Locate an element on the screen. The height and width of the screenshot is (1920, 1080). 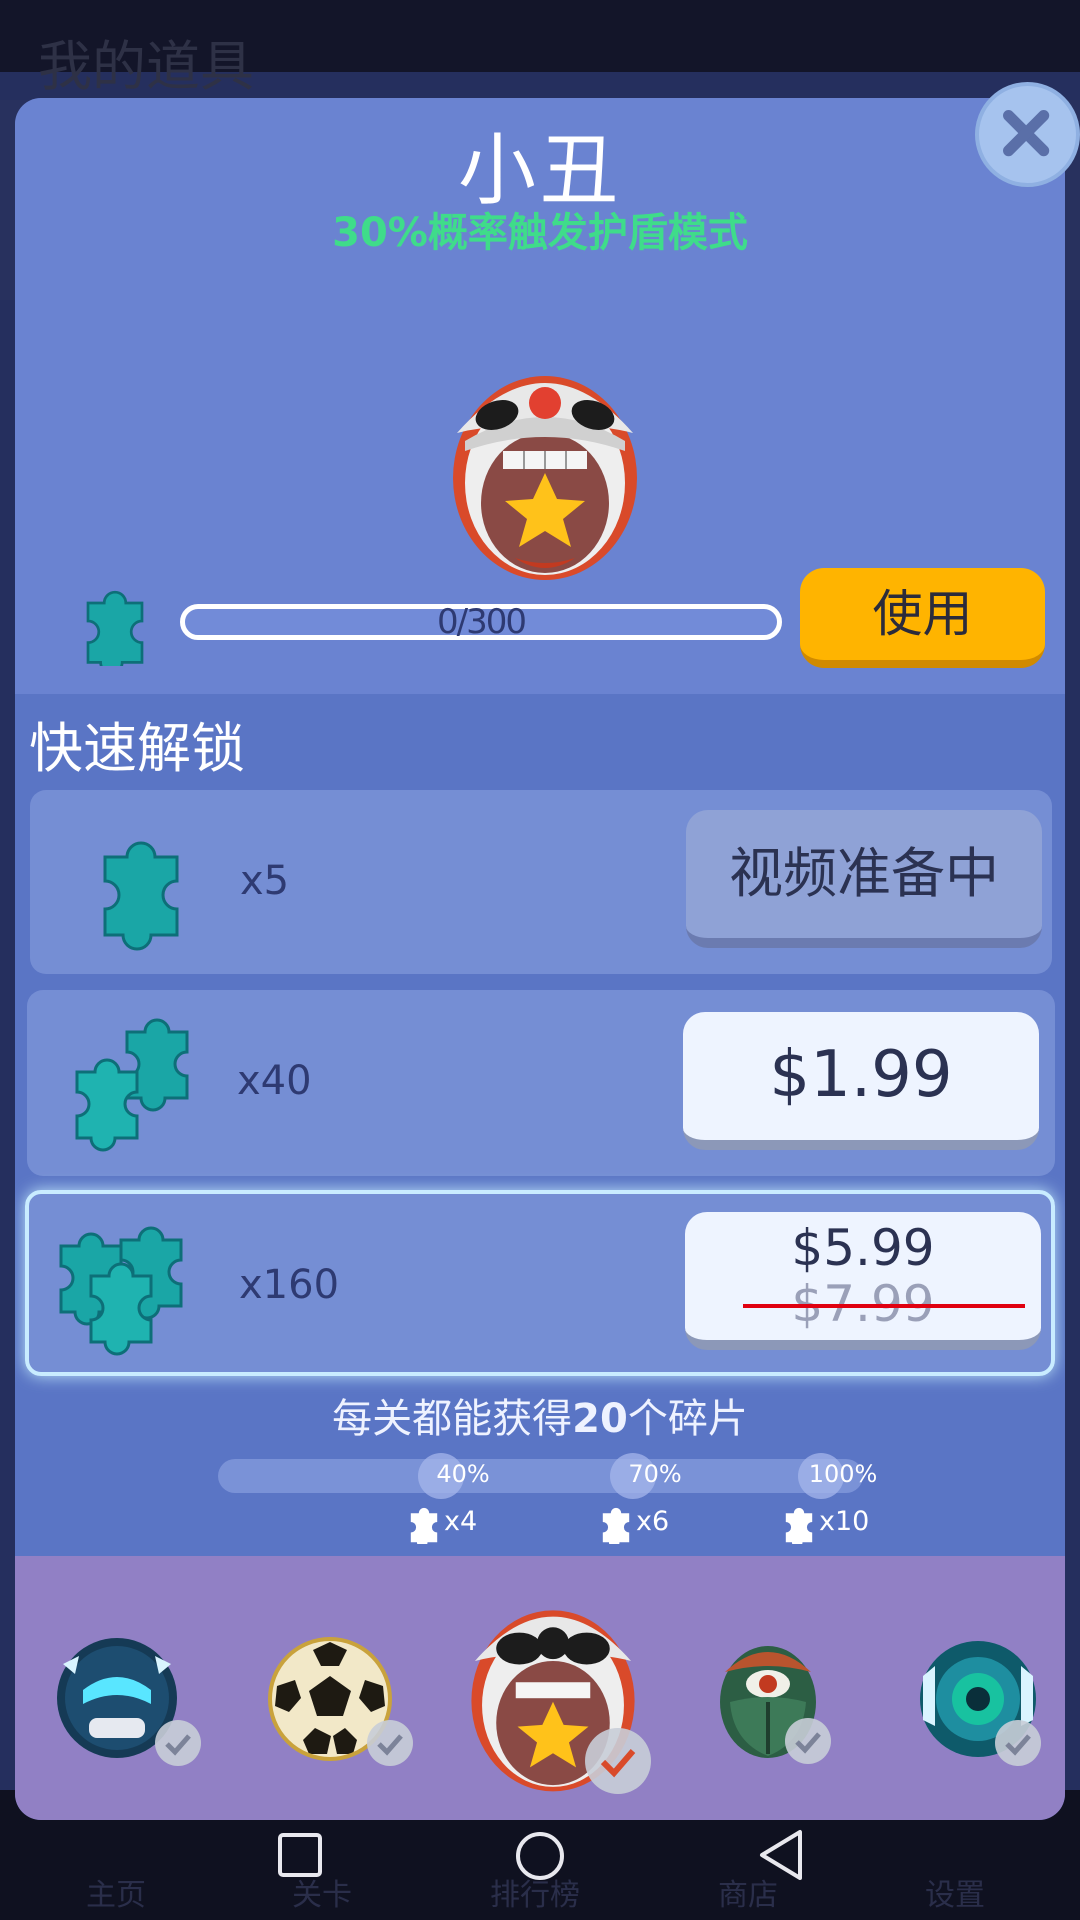
close-icon is located at coordinates (1026, 133).